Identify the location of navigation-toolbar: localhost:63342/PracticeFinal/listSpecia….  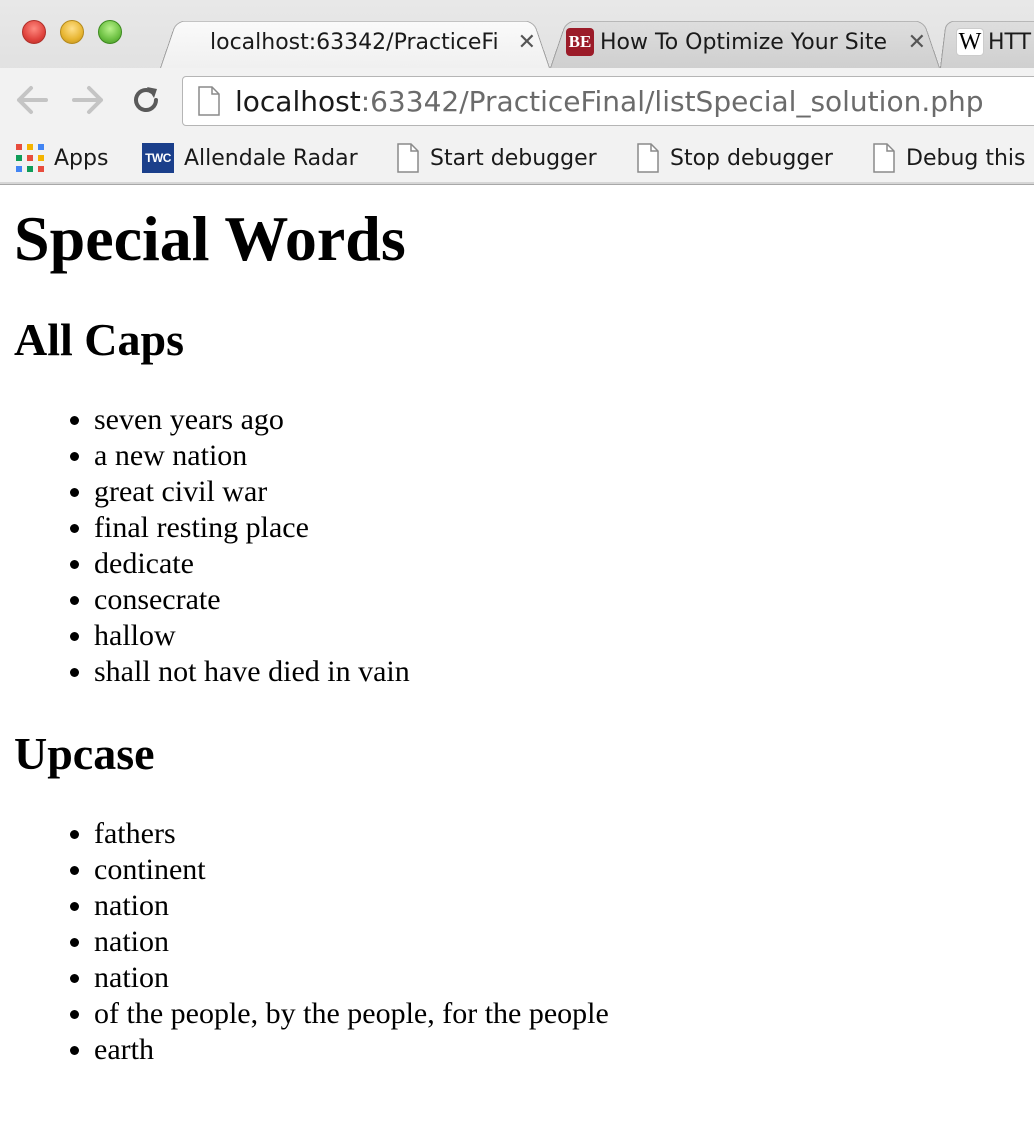
(517, 101).